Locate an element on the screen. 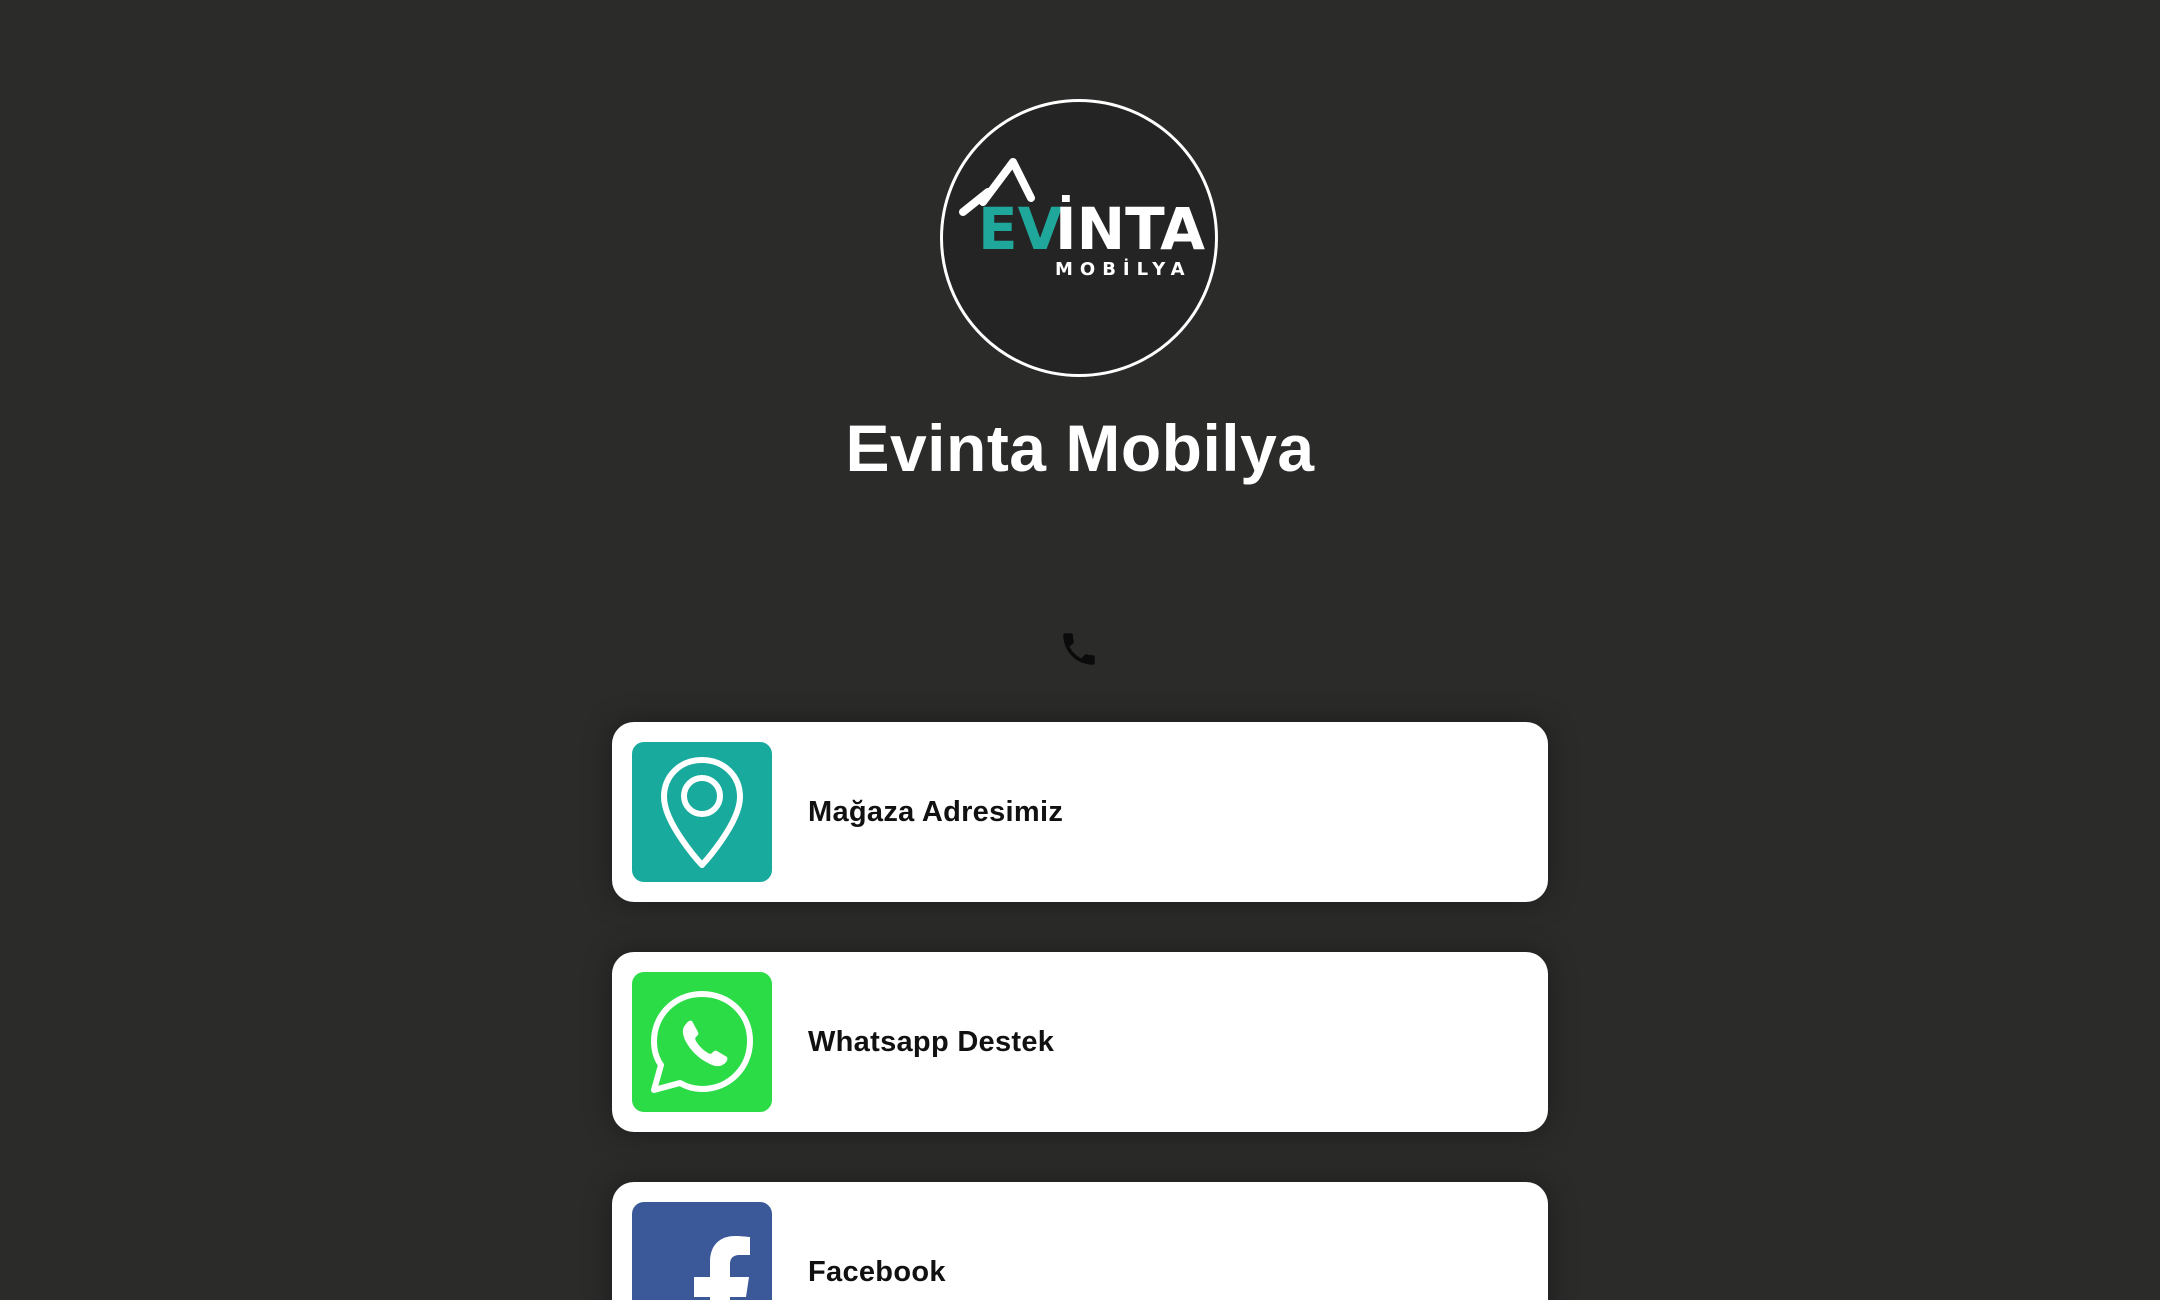 The height and width of the screenshot is (1300, 2160). whatsapp-icon is located at coordinates (702, 1042).